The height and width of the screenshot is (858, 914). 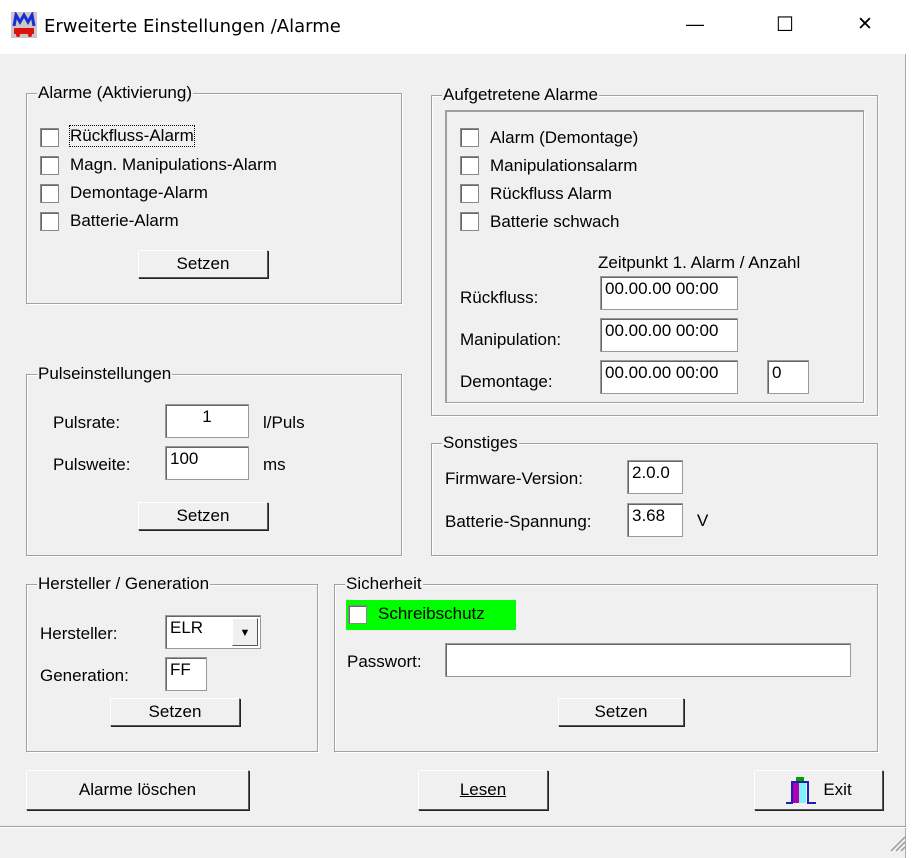 What do you see at coordinates (84, 675) in the screenshot?
I see `generation-label: Generation:` at bounding box center [84, 675].